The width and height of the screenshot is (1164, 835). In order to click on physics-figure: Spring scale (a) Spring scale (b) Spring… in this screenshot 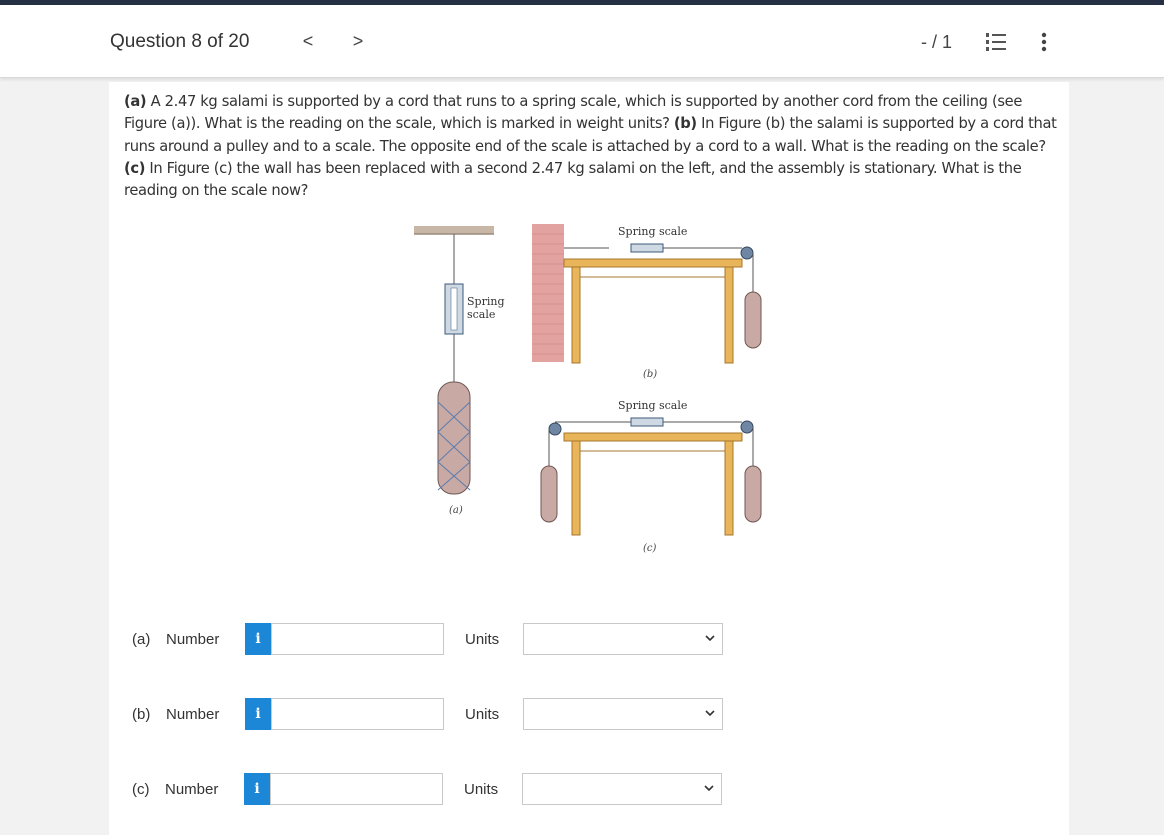, I will do `click(588, 389)`.